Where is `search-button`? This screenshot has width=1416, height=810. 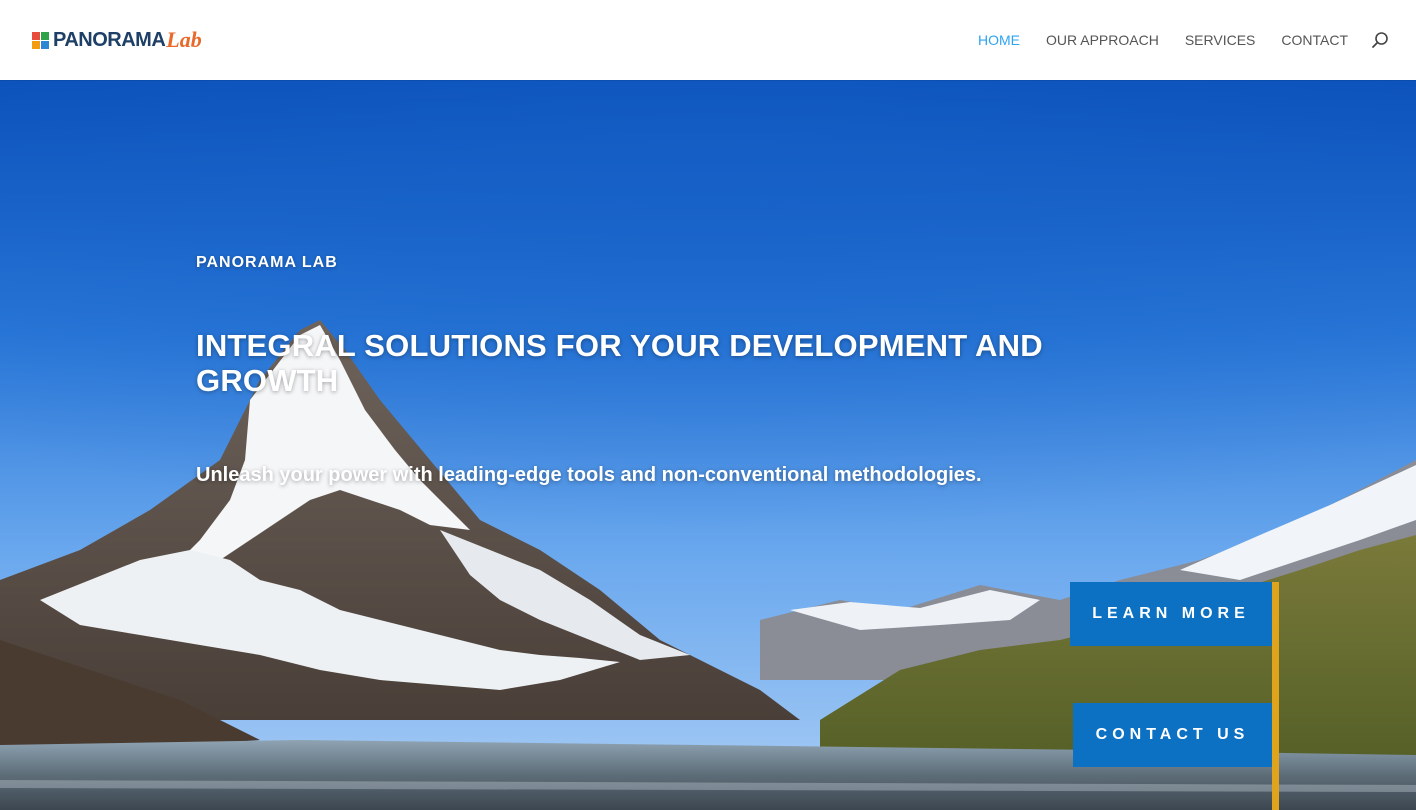 search-button is located at coordinates (1380, 40).